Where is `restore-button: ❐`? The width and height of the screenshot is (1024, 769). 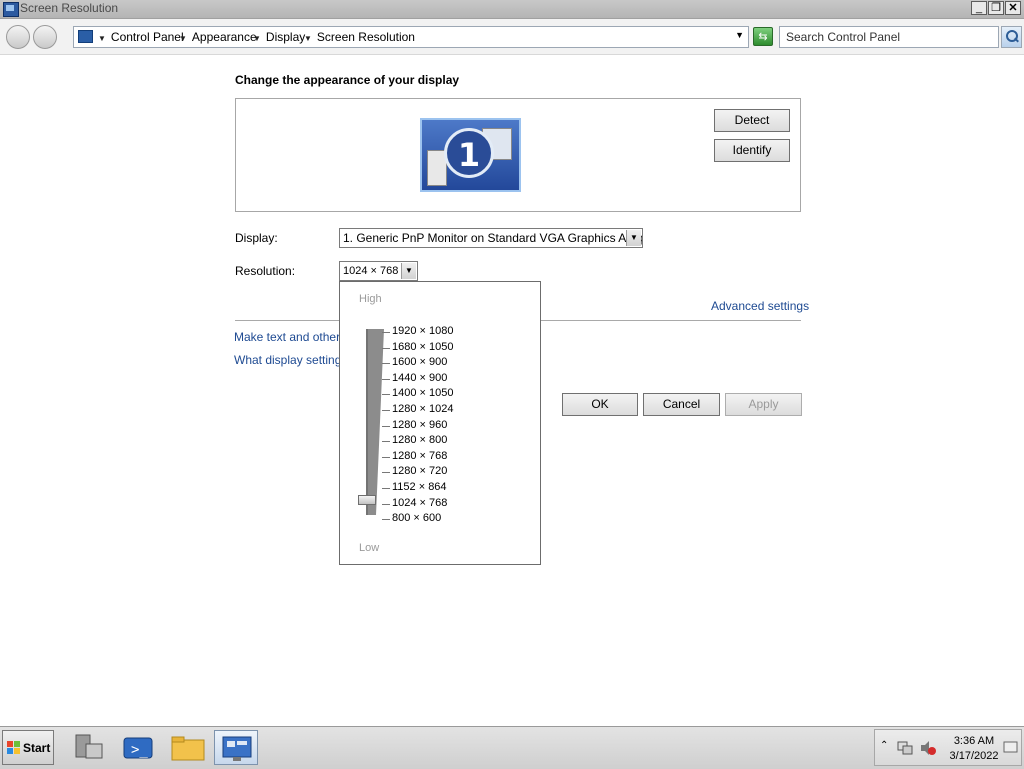
restore-button: ❐ is located at coordinates (996, 8).